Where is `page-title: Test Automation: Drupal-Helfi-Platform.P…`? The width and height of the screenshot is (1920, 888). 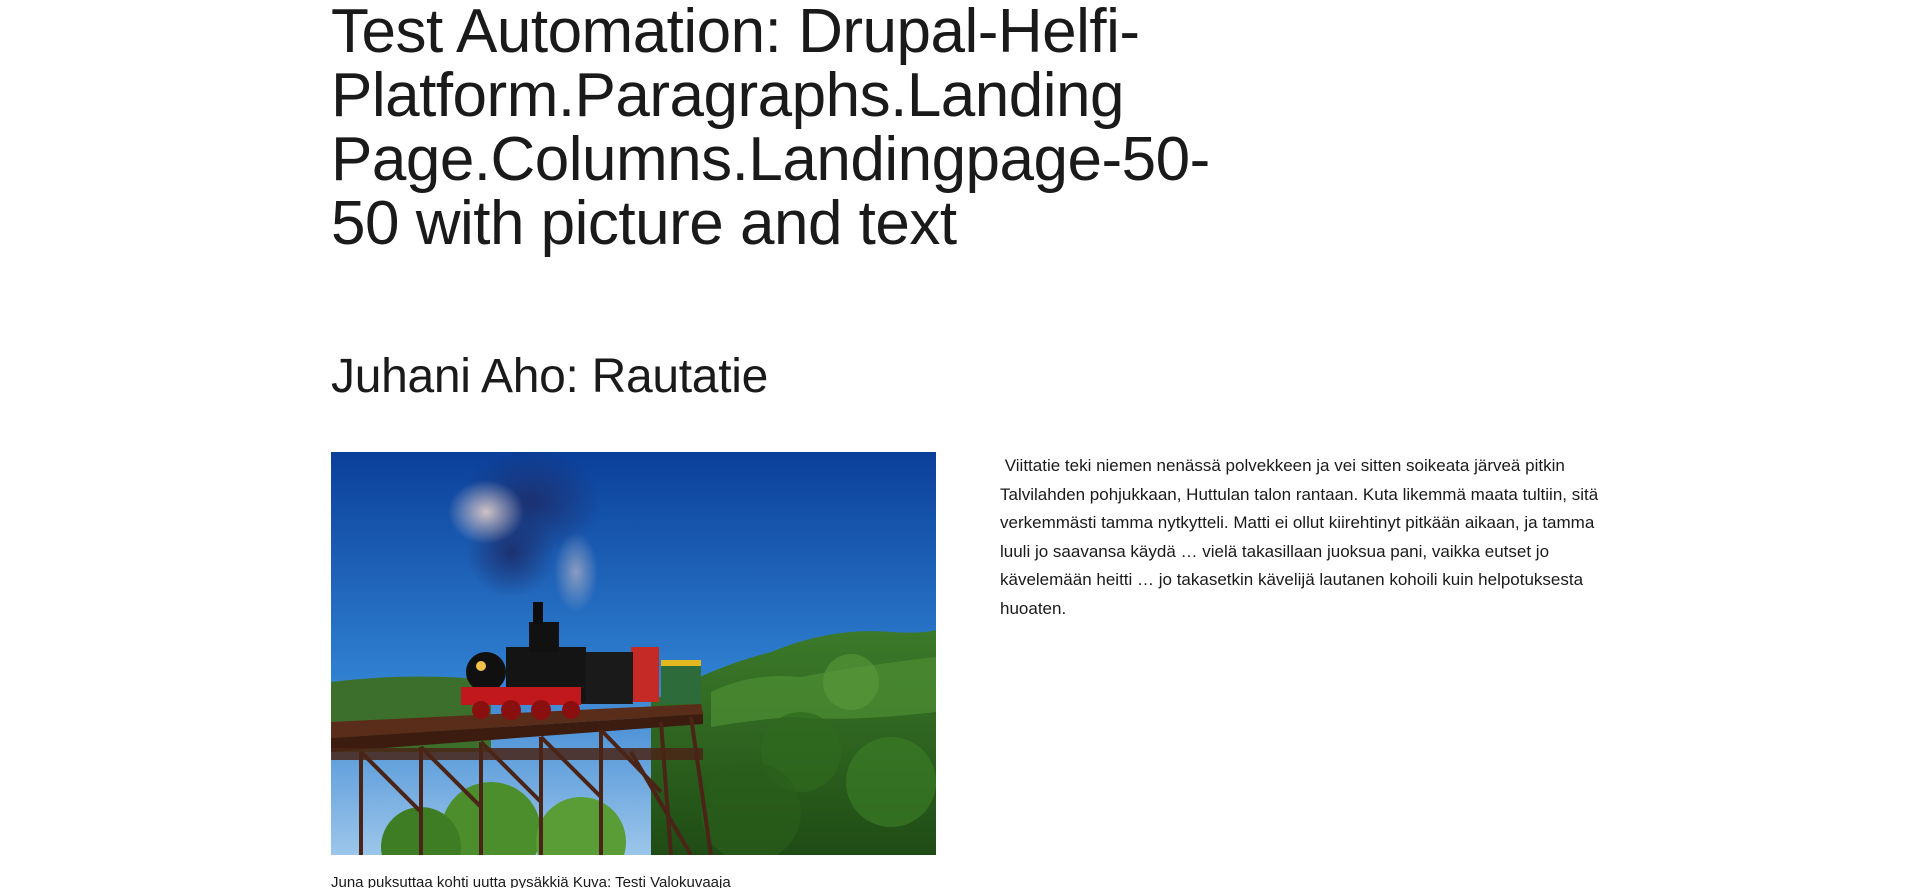 page-title: Test Automation: Drupal-Helfi-Platform.P… is located at coordinates (770, 129).